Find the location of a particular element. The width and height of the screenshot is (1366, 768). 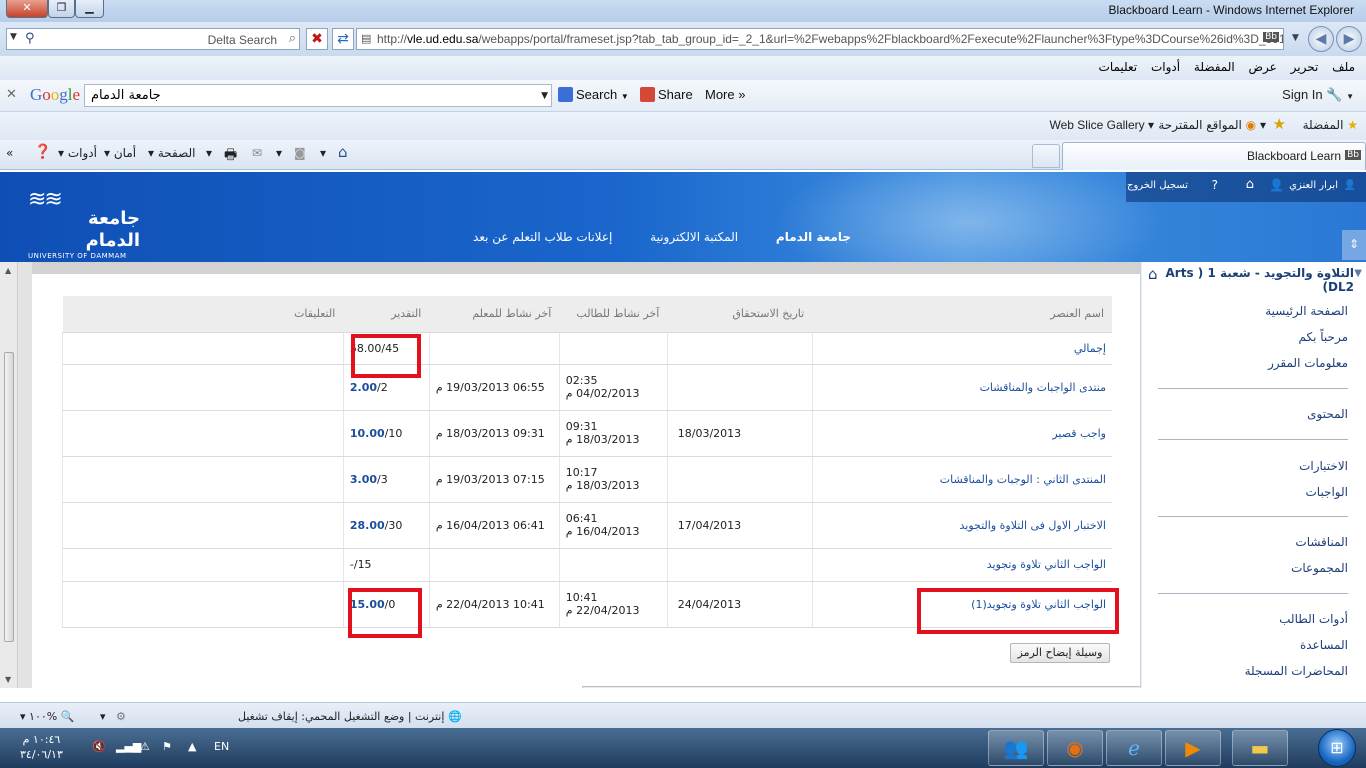

feed-dropdown-icon: ▾ is located at coordinates (279, 153).